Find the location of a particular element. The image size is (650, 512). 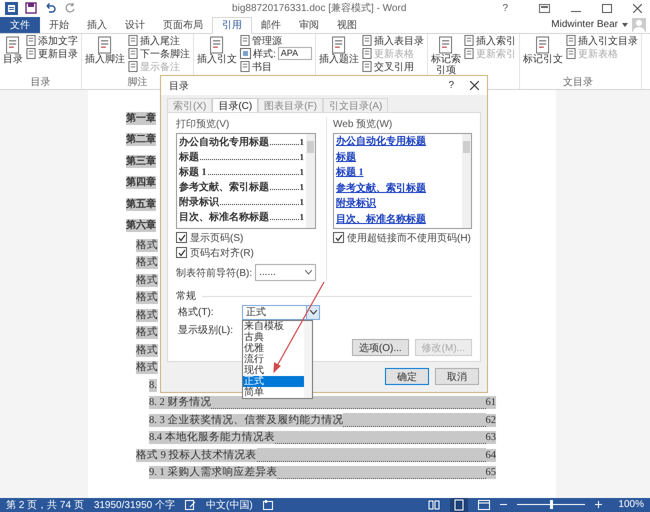

page-number: 63 is located at coordinates (491, 437).